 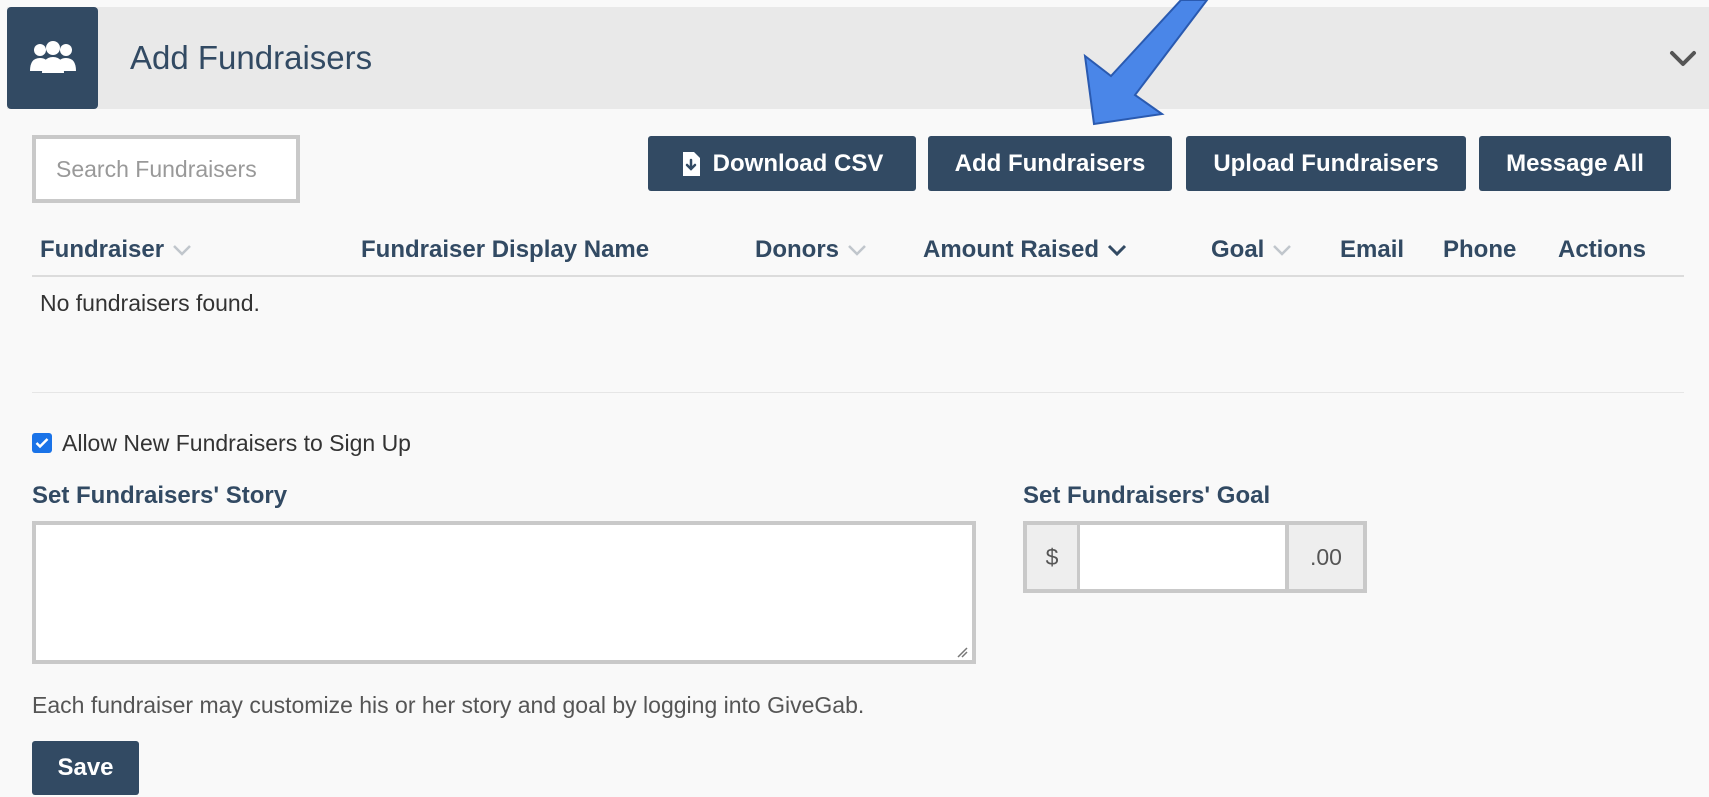 I want to click on message-all-label: Message All, so click(x=1575, y=163).